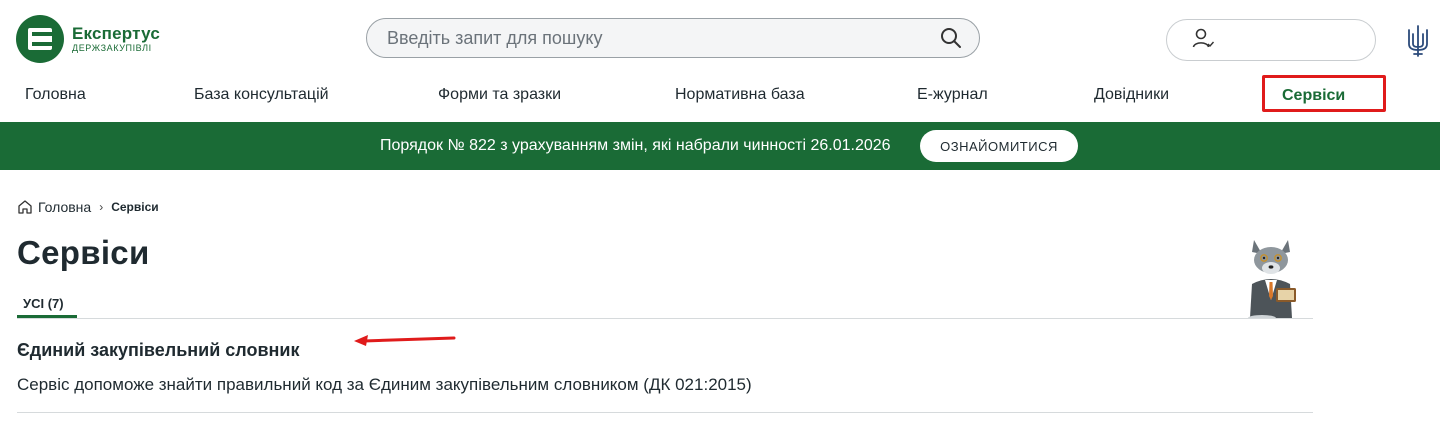 The width and height of the screenshot is (1440, 425). Describe the element at coordinates (405, 340) in the screenshot. I see `annotation-arrow-icon` at that location.